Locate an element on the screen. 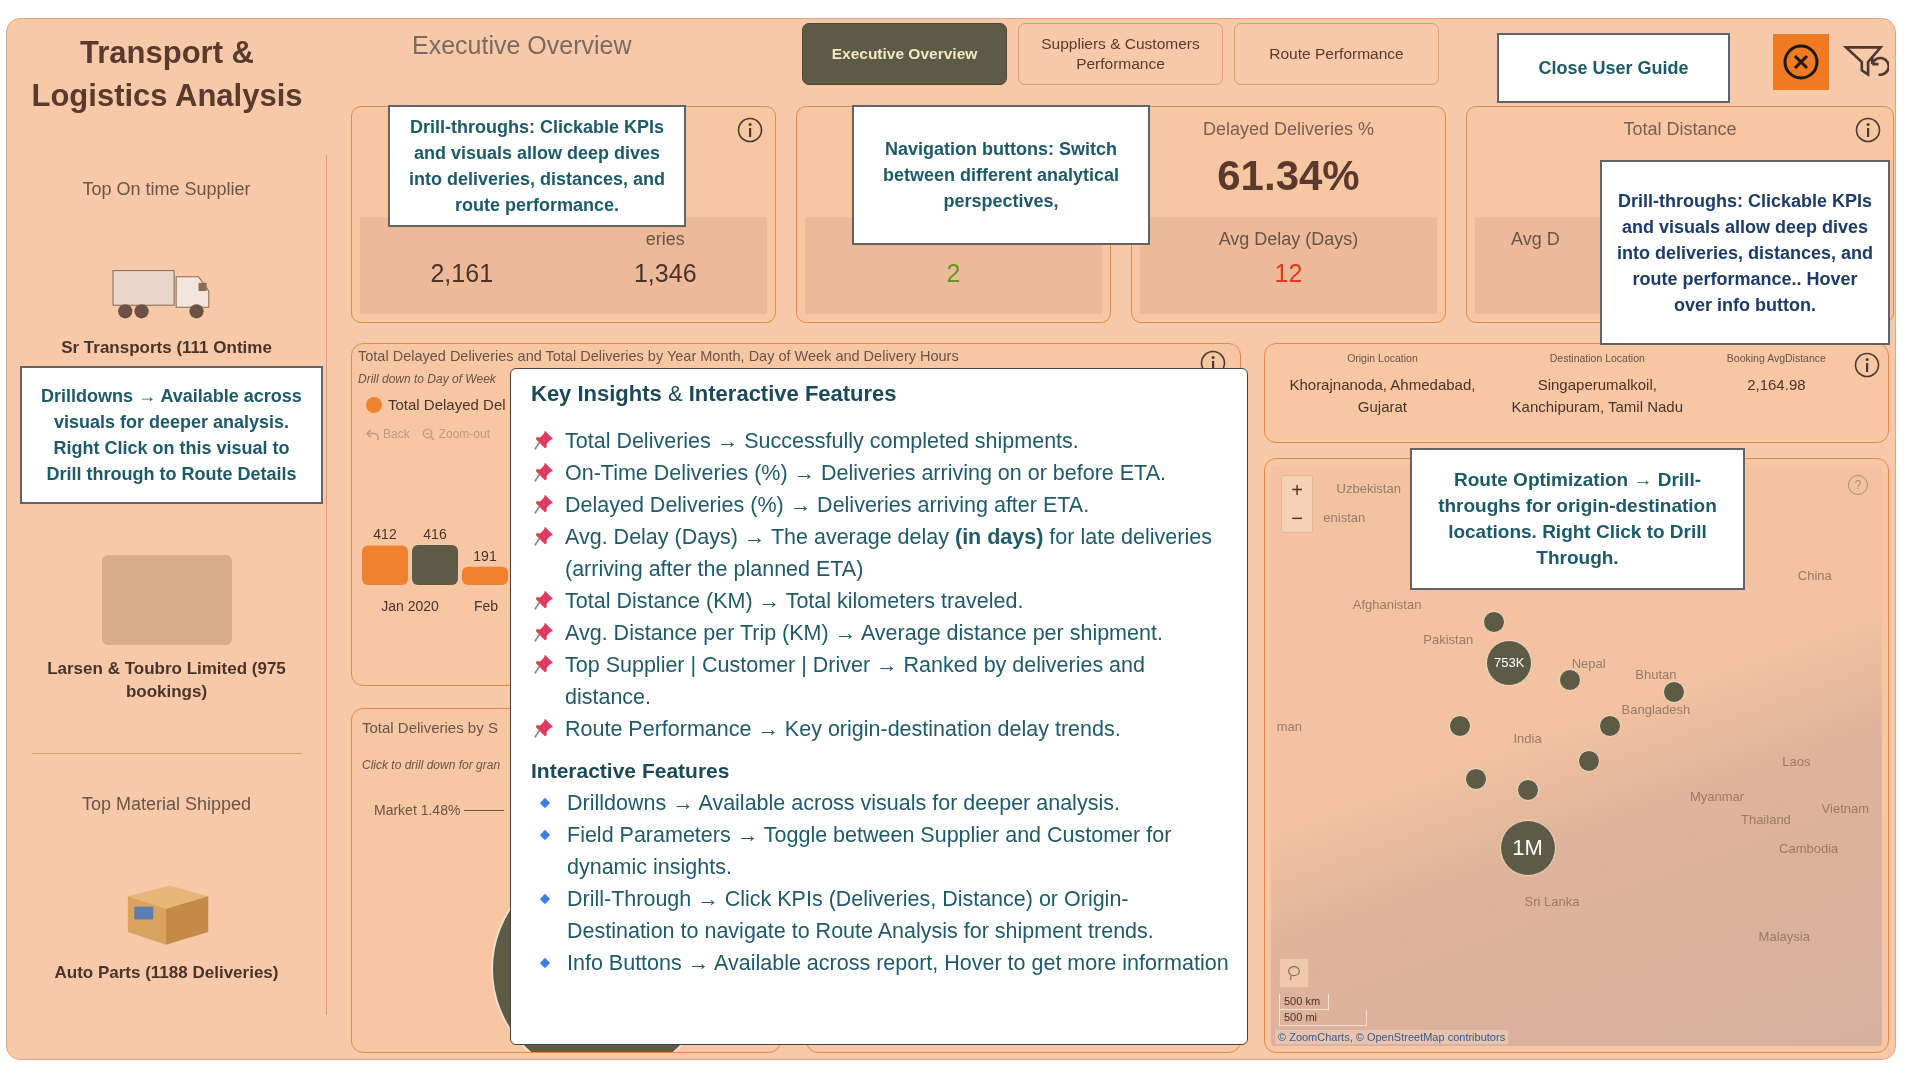 The image size is (1920, 1080). report-title: Transport & Logistics Analysis is located at coordinates (167, 74).